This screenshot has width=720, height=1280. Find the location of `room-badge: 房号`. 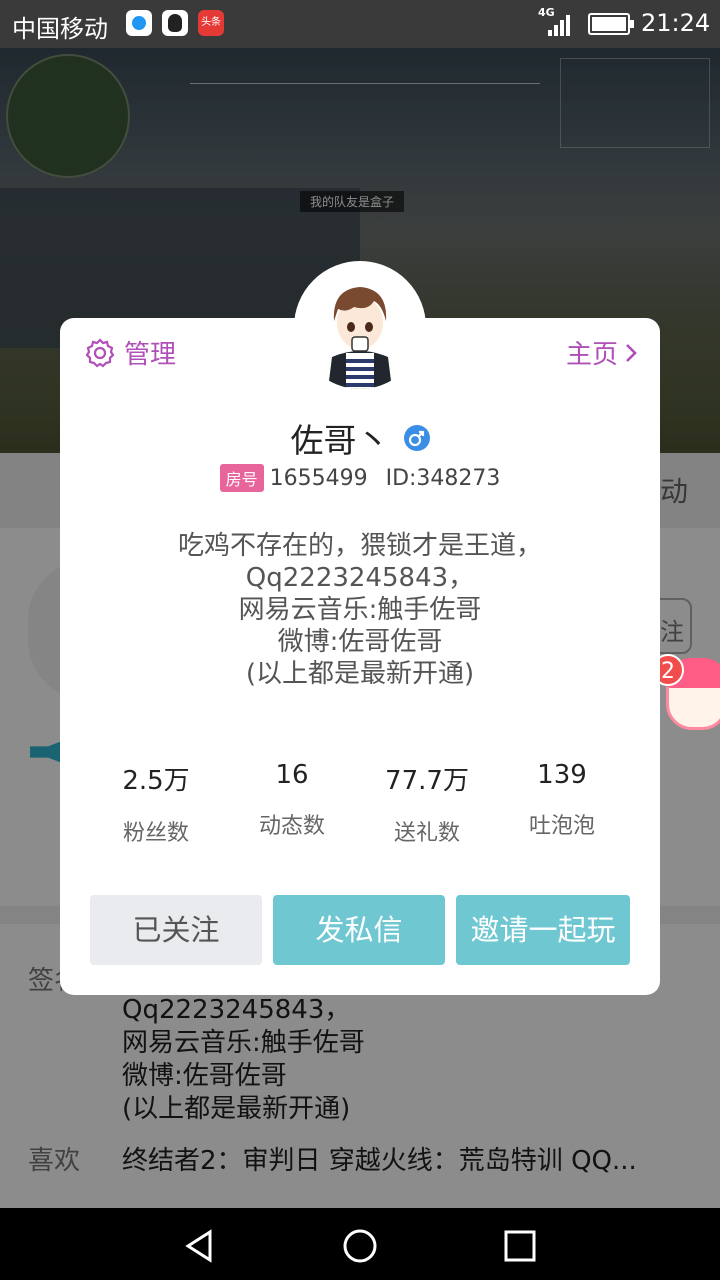

room-badge: 房号 is located at coordinates (241, 478).